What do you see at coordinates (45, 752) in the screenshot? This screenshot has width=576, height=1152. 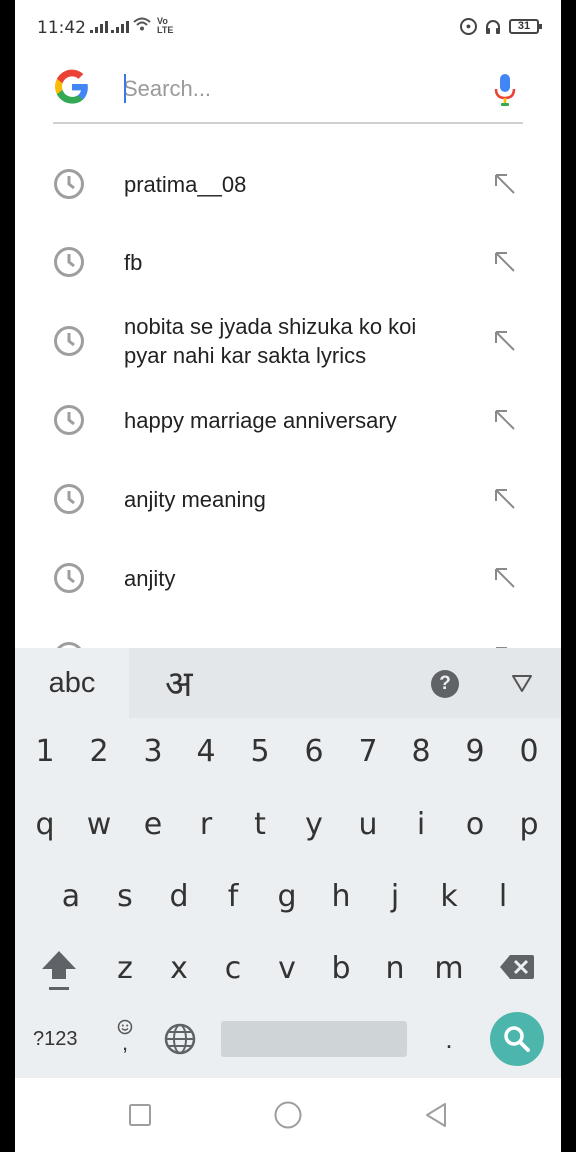 I see `key-1: 1` at bounding box center [45, 752].